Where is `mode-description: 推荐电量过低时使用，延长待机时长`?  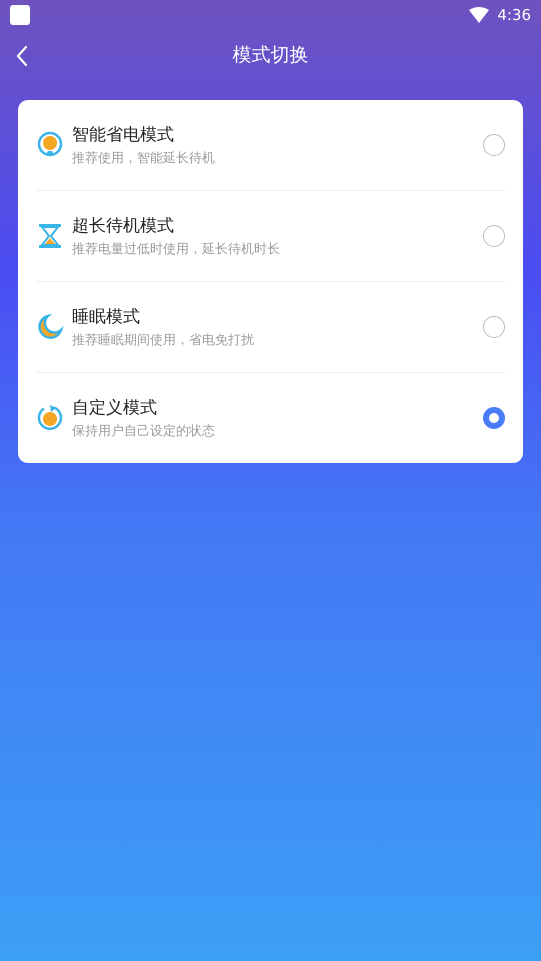 mode-description: 推荐电量过低时使用，延长待机时长 is located at coordinates (176, 249).